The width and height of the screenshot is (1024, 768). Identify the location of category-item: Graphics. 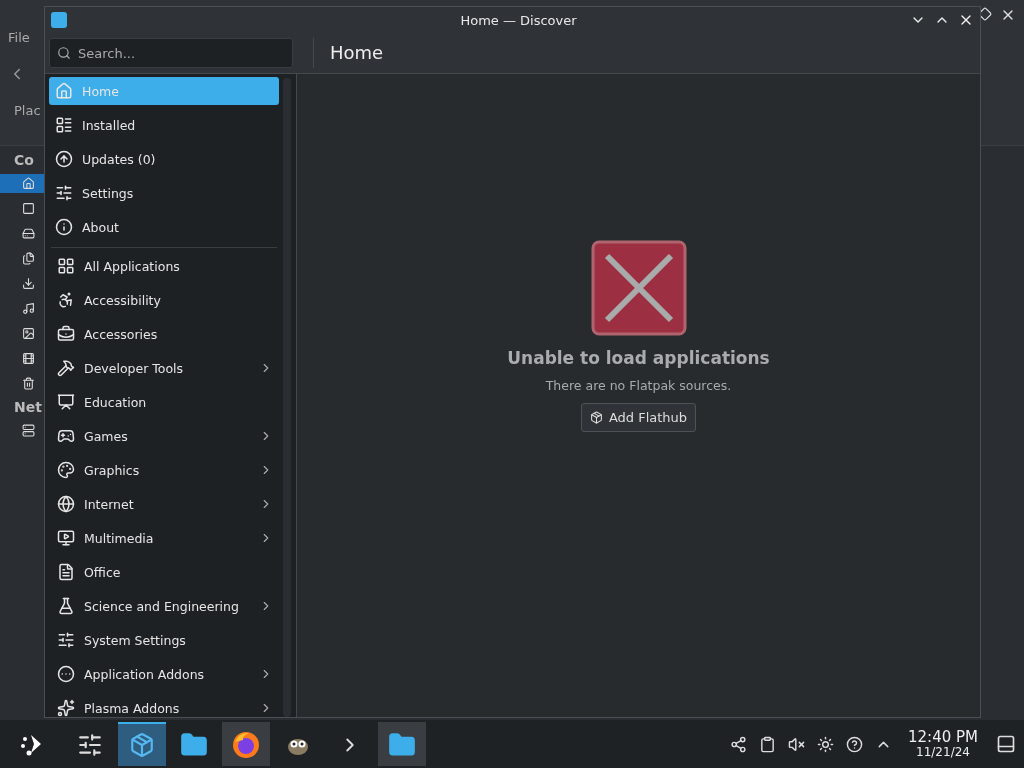
(164, 470).